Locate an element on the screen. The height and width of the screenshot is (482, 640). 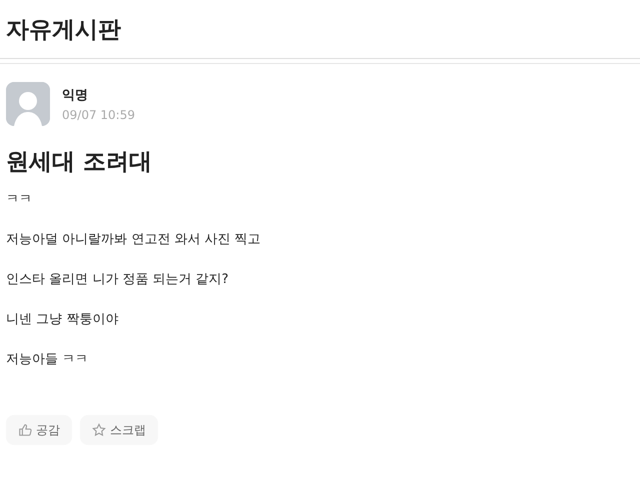
like-button: 공감 is located at coordinates (39, 430).